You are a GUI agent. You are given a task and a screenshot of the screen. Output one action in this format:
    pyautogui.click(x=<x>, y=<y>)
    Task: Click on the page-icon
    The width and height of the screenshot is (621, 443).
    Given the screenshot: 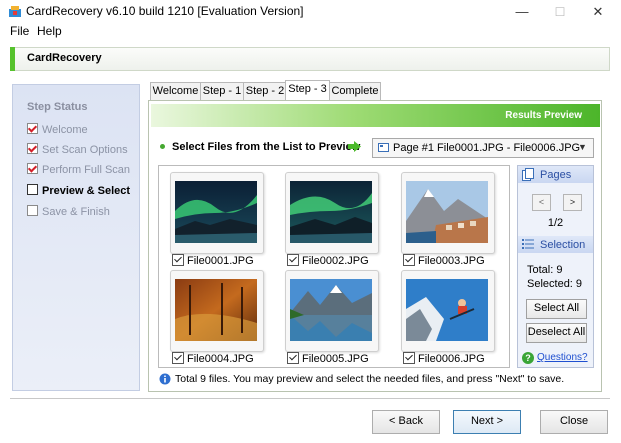 What is the action you would take?
    pyautogui.click(x=383, y=147)
    